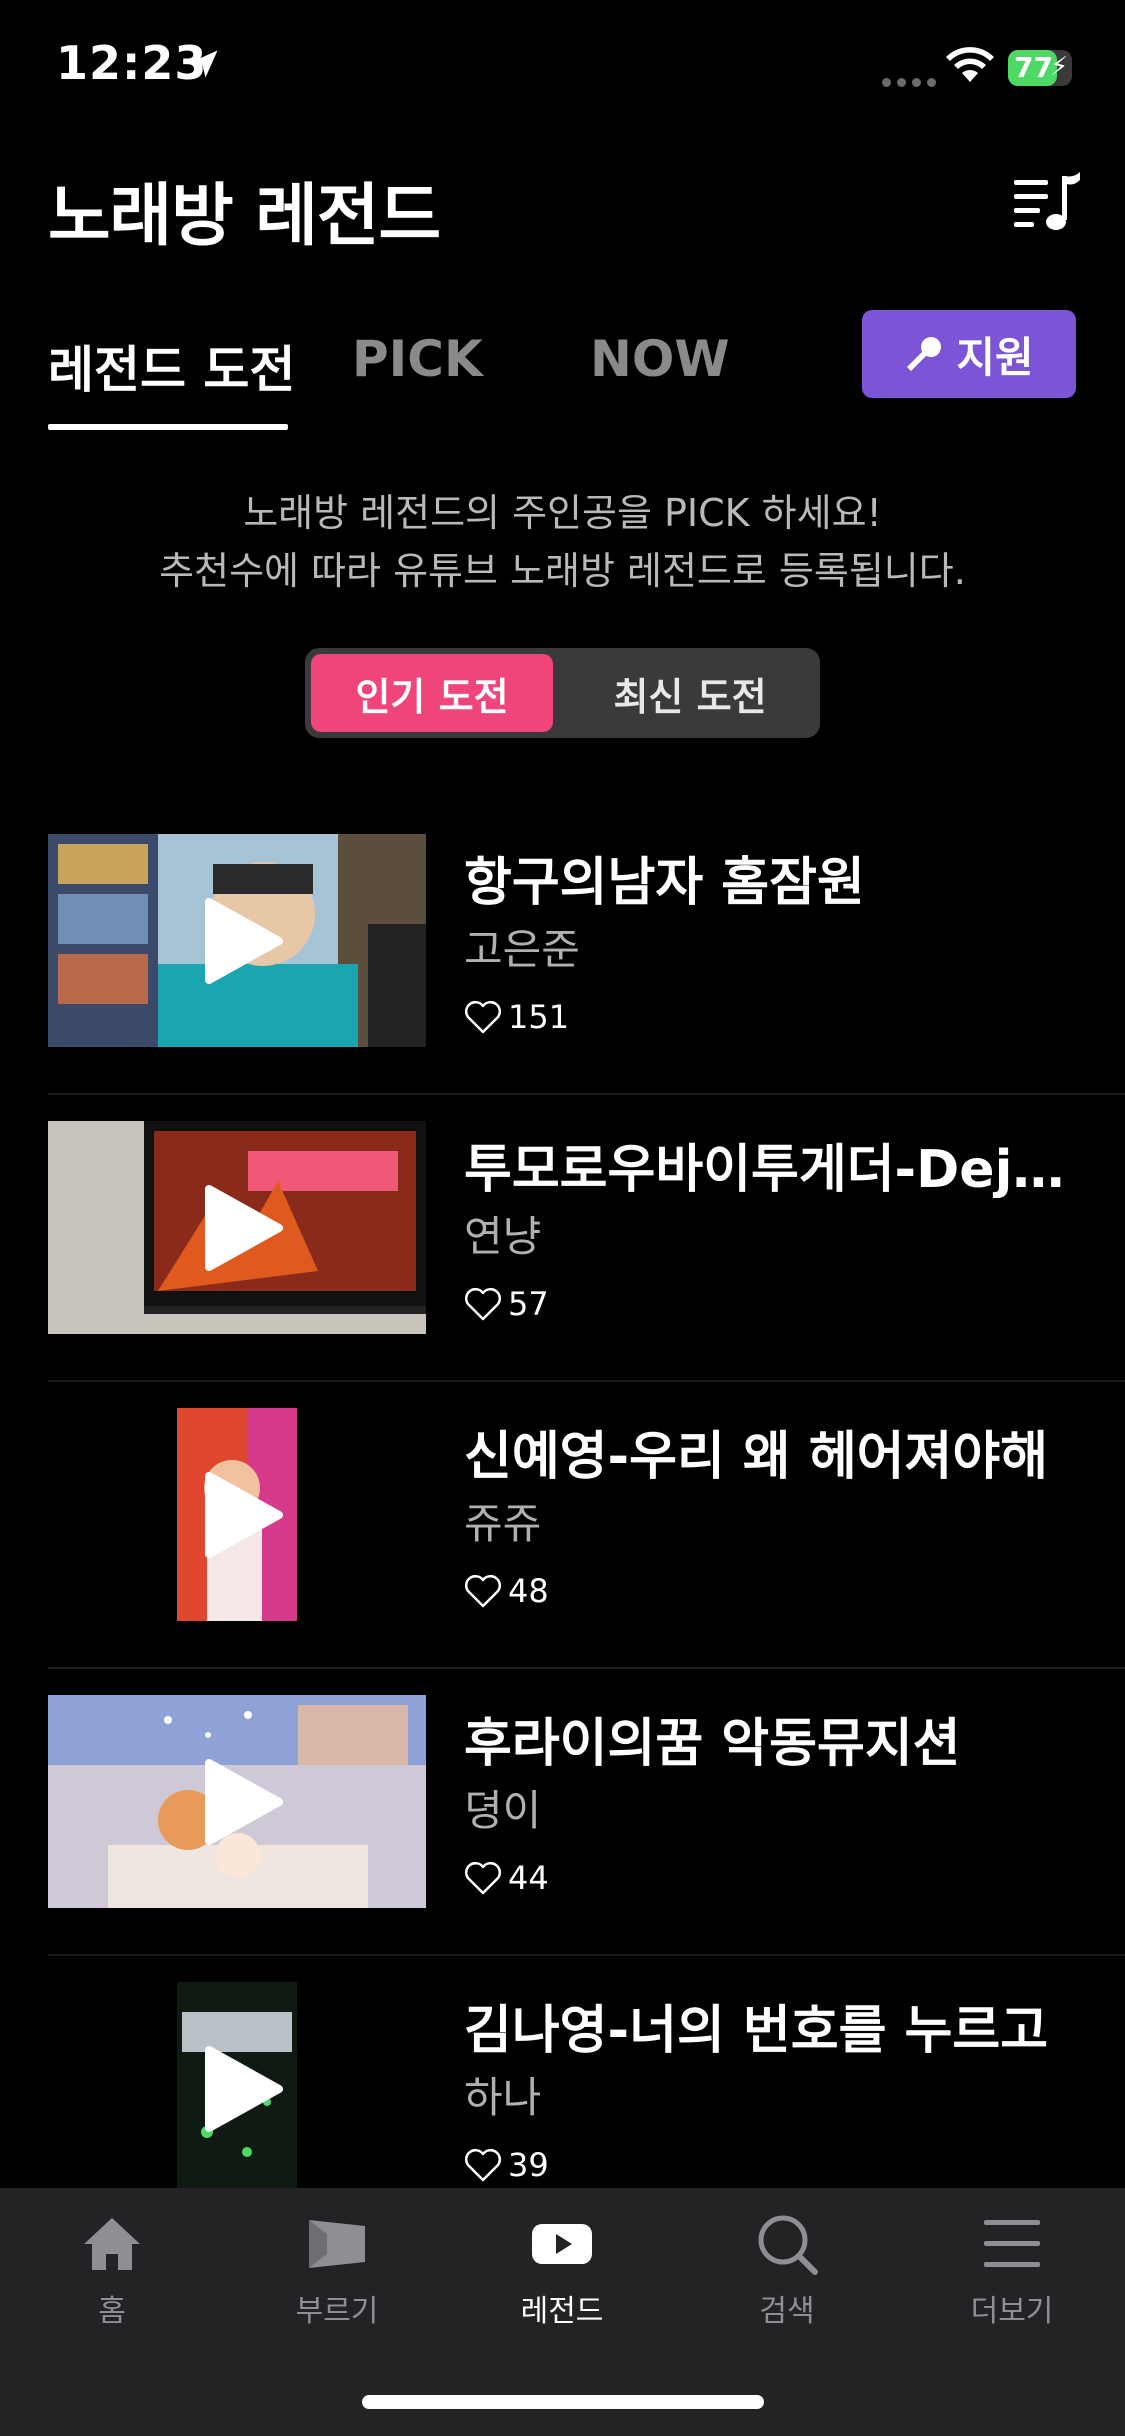 The height and width of the screenshot is (2436, 1125). Describe the element at coordinates (563, 2402) in the screenshot. I see `home-indicator` at that location.